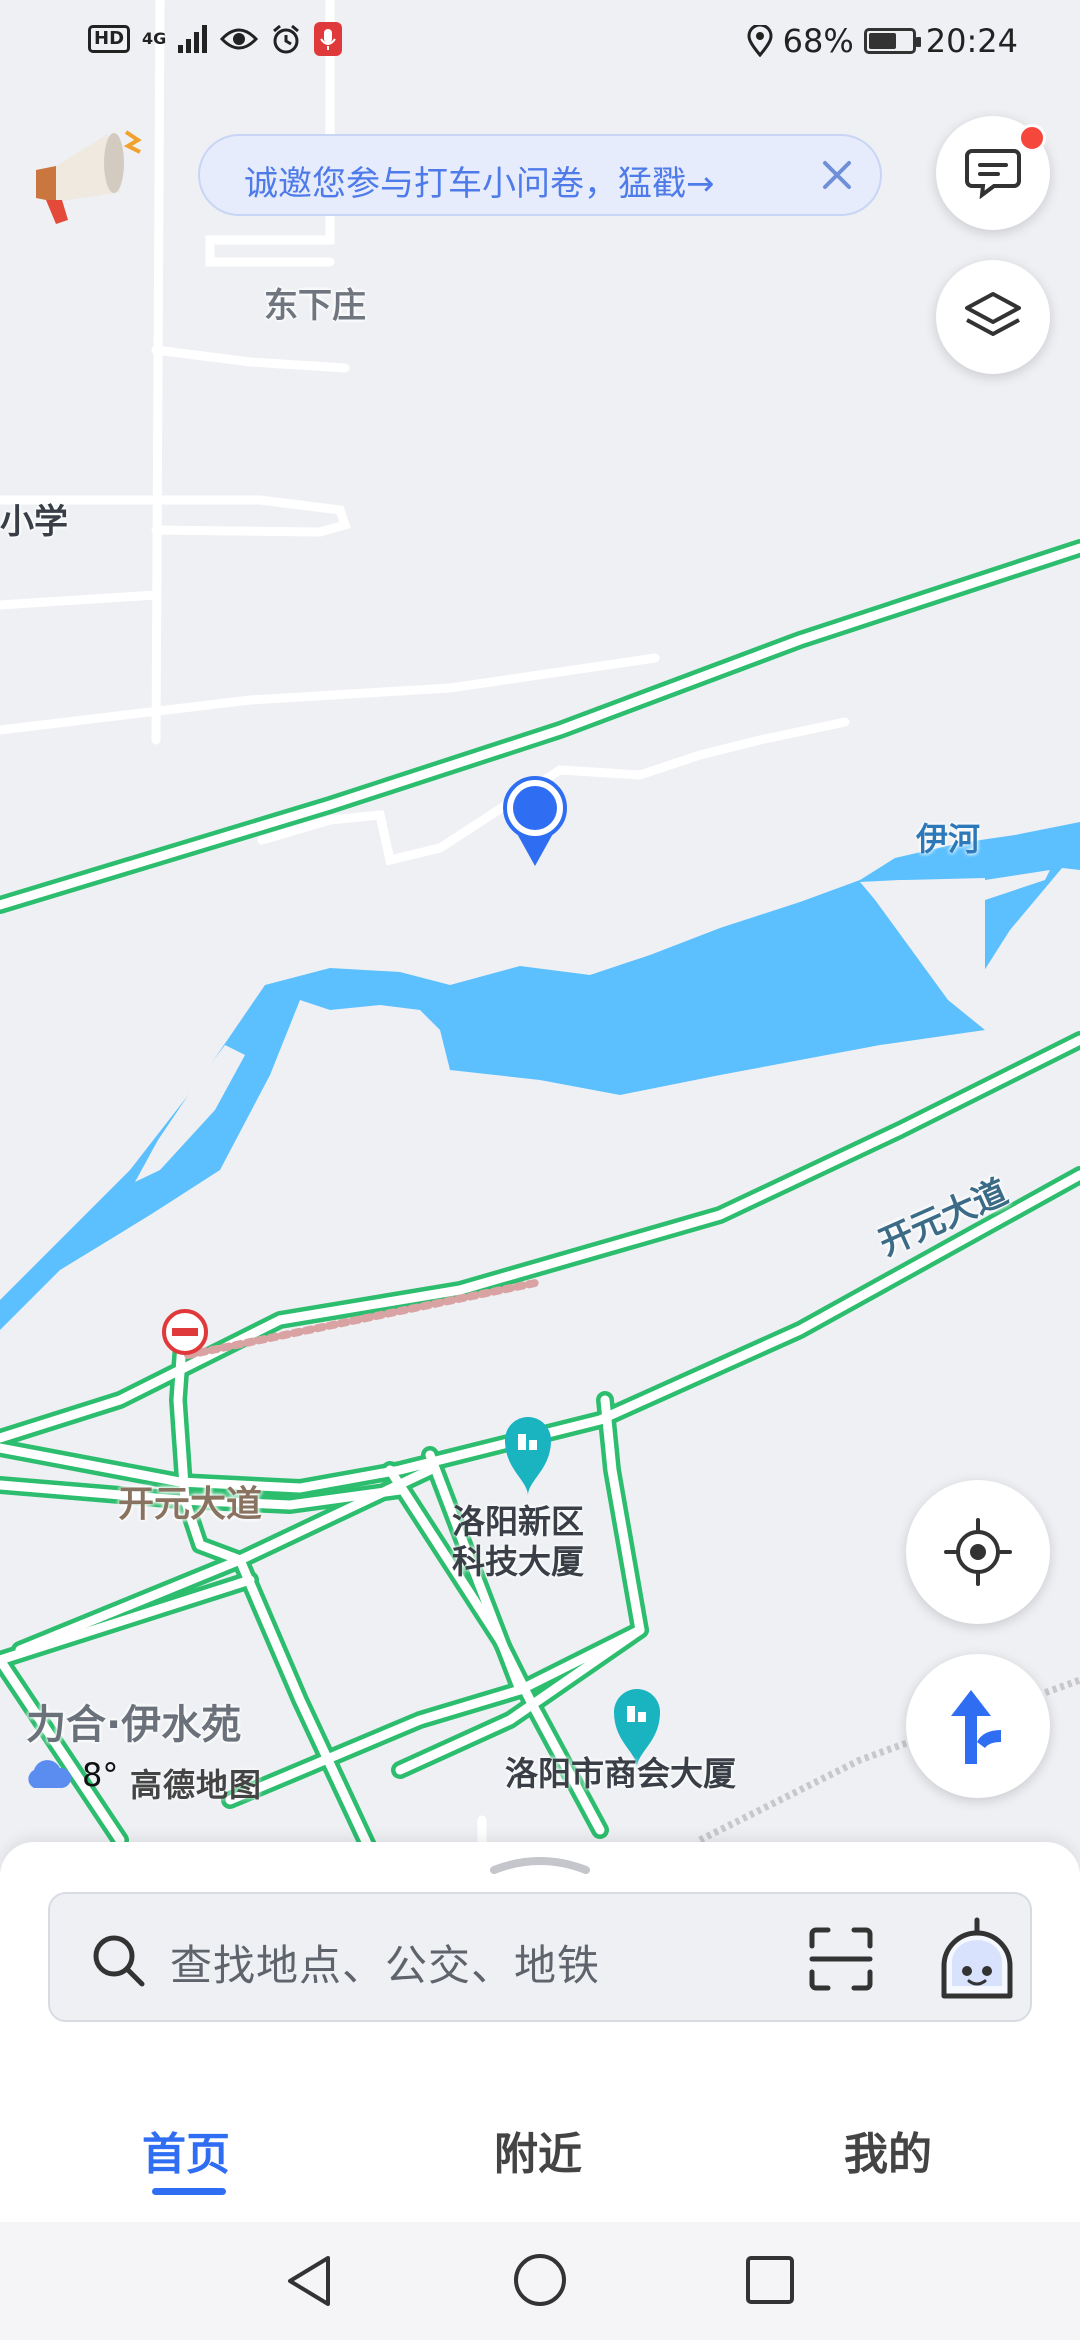 This screenshot has width=1080, height=2340. Describe the element at coordinates (385, 1962) in the screenshot. I see `search-input: 查找地点、公交、地铁` at that location.